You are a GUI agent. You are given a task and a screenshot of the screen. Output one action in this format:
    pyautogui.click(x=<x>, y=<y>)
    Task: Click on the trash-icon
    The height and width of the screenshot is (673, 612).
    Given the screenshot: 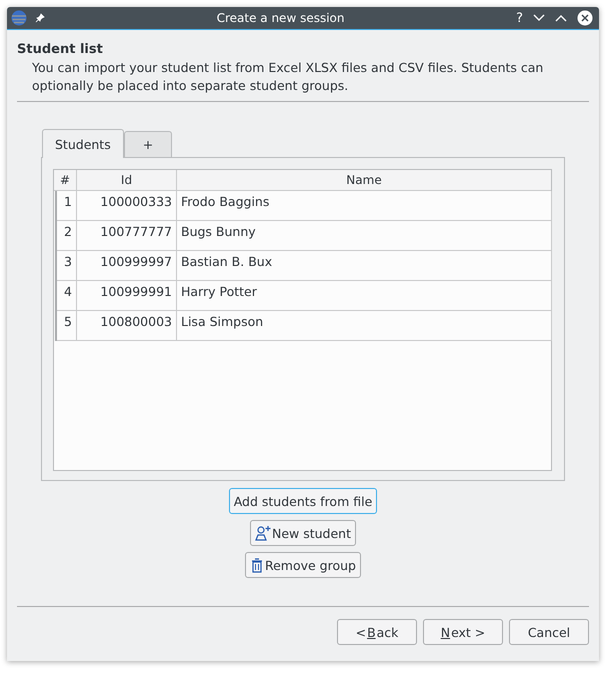 What is the action you would take?
    pyautogui.click(x=257, y=565)
    